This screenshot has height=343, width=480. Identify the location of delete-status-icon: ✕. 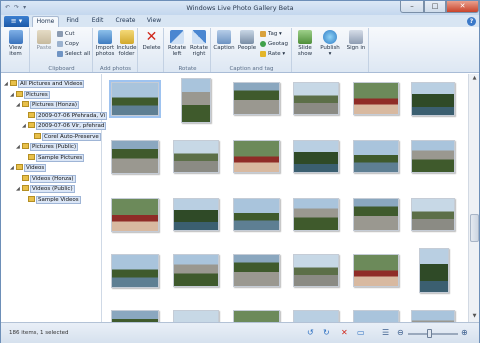
(344, 333).